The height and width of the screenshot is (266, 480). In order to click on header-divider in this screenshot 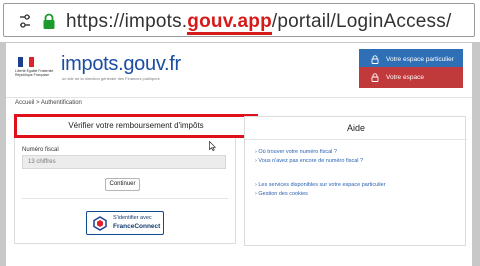, I will do `click(239, 97)`.